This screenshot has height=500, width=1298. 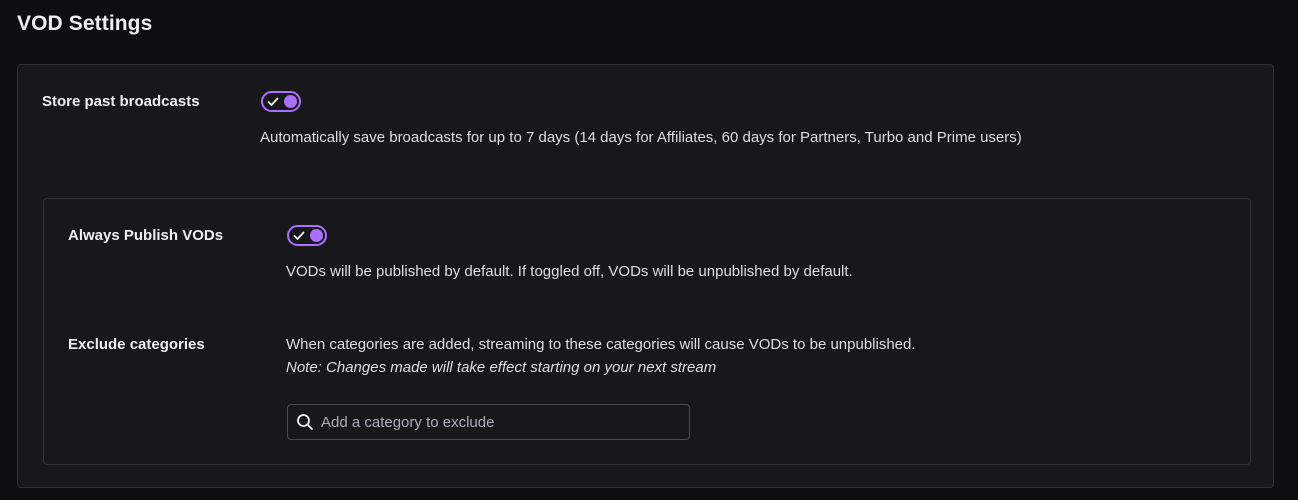 I want to click on exclude-category-search, so click(x=488, y=422).